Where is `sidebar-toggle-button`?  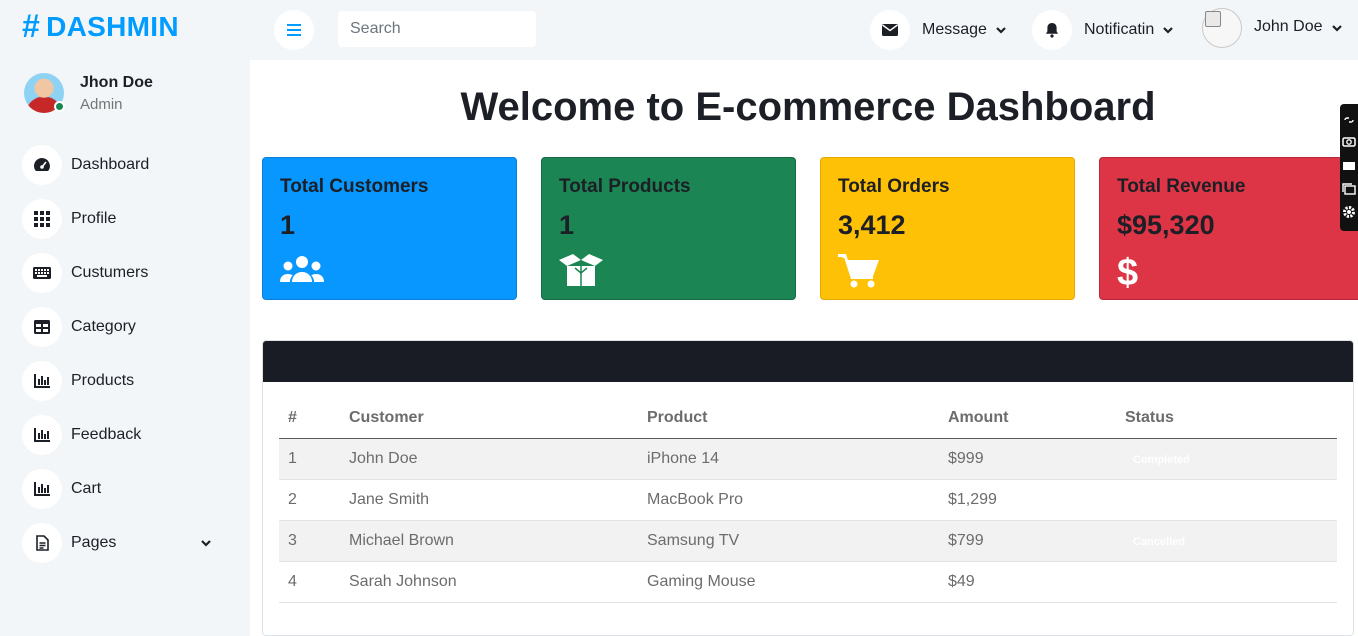 sidebar-toggle-button is located at coordinates (294, 30).